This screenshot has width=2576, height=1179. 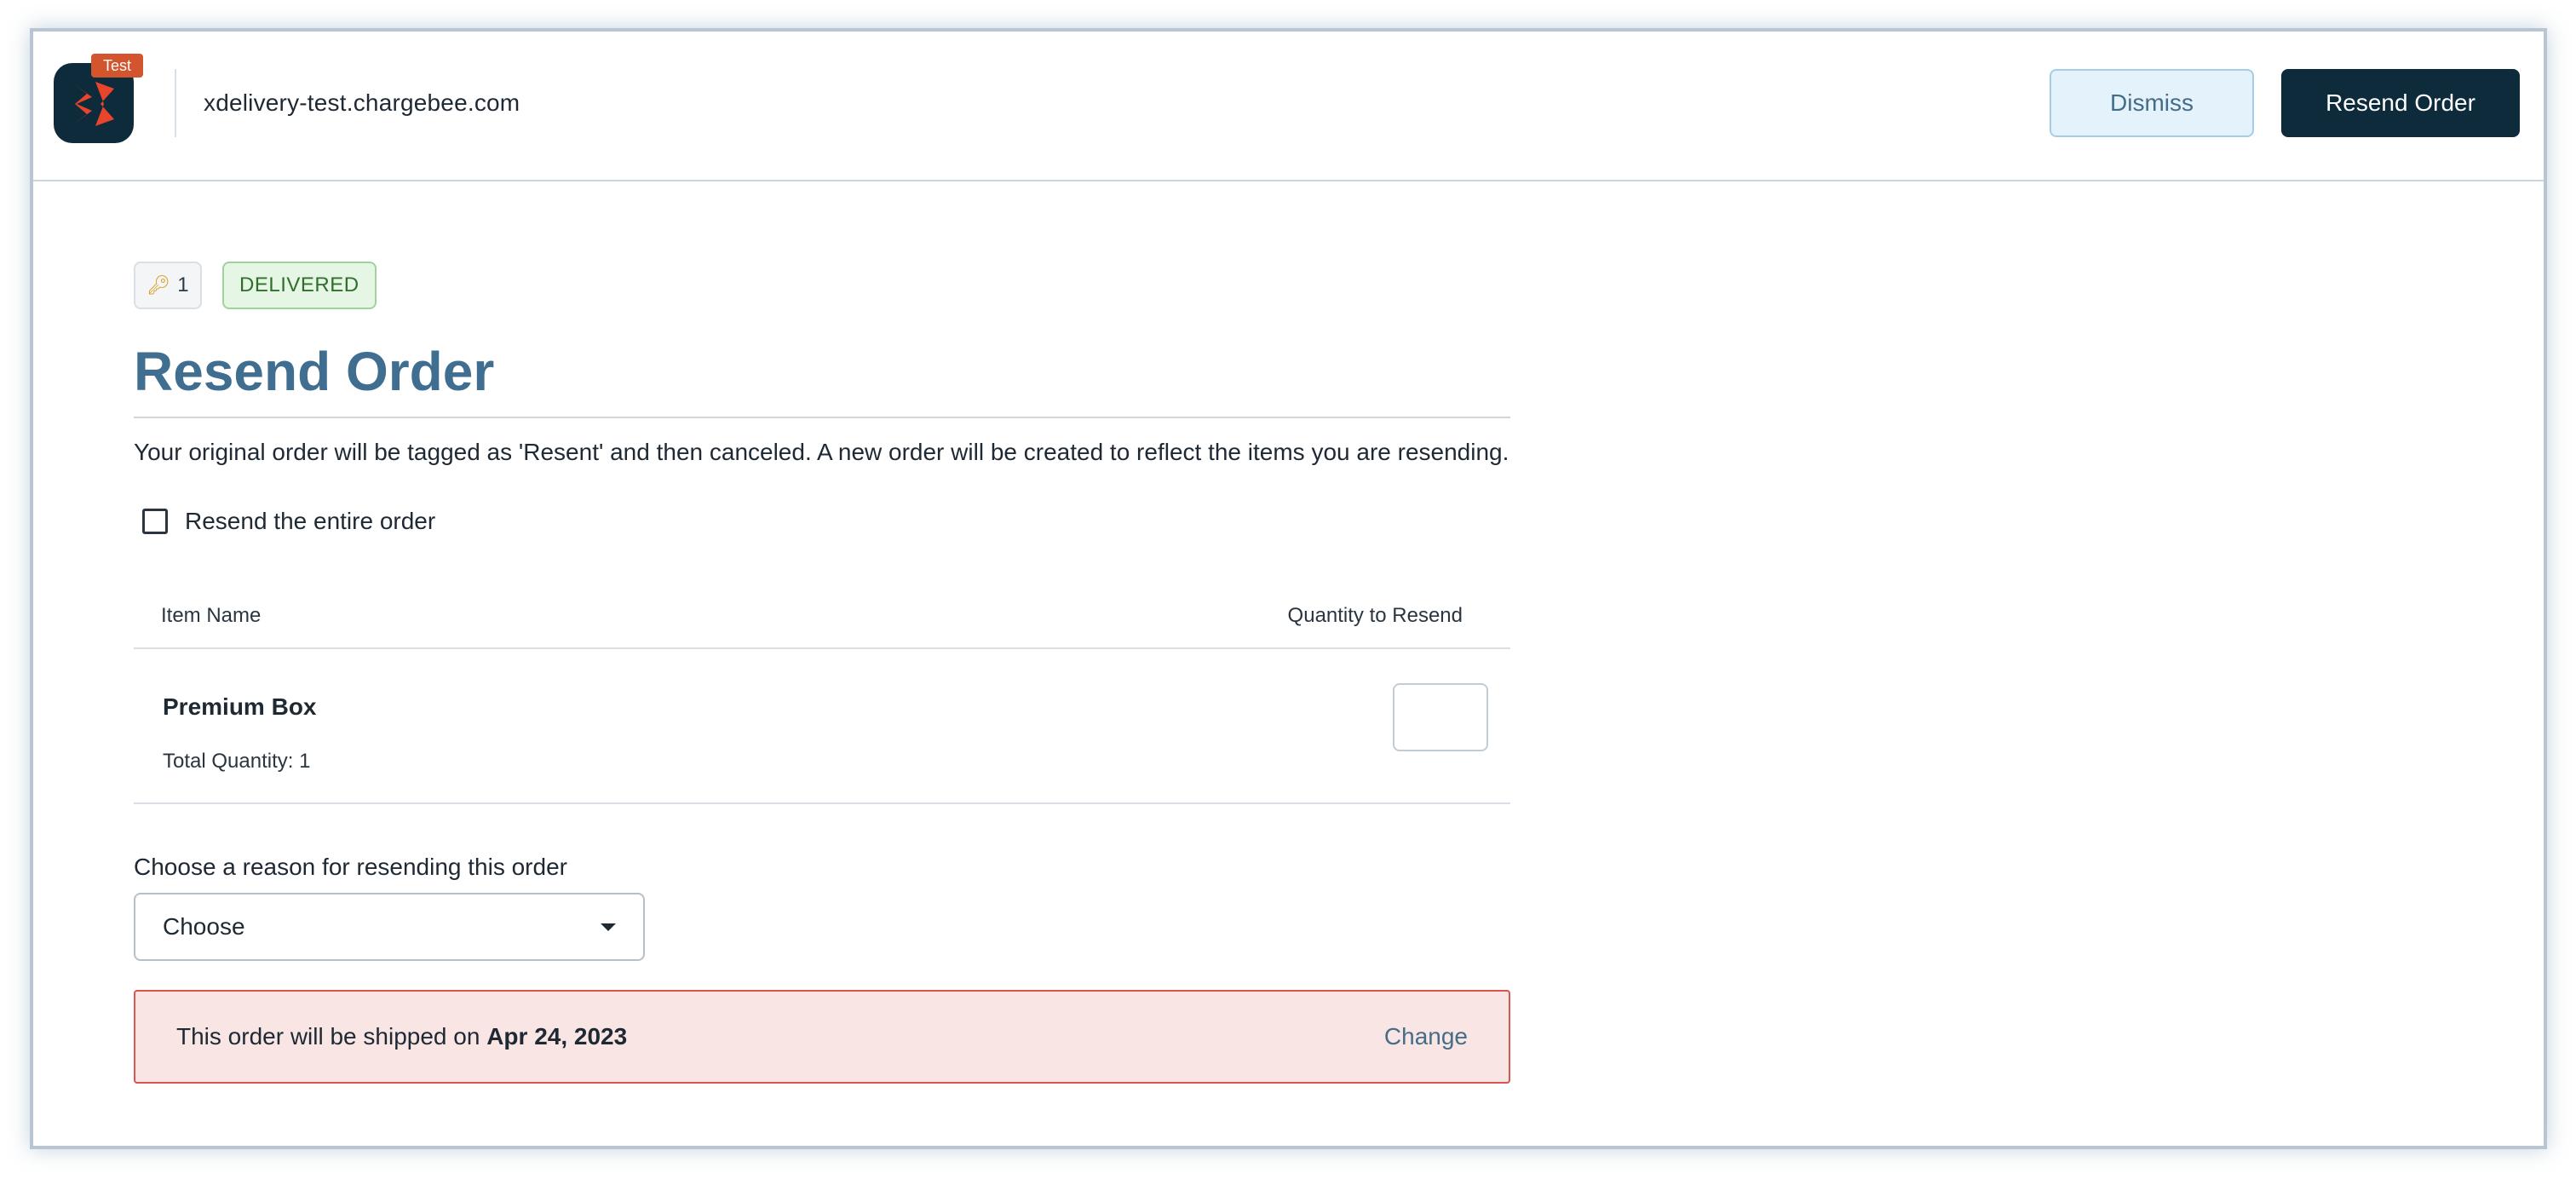 I want to click on column-header-quantity: Quantity to Resend, so click(x=1375, y=615).